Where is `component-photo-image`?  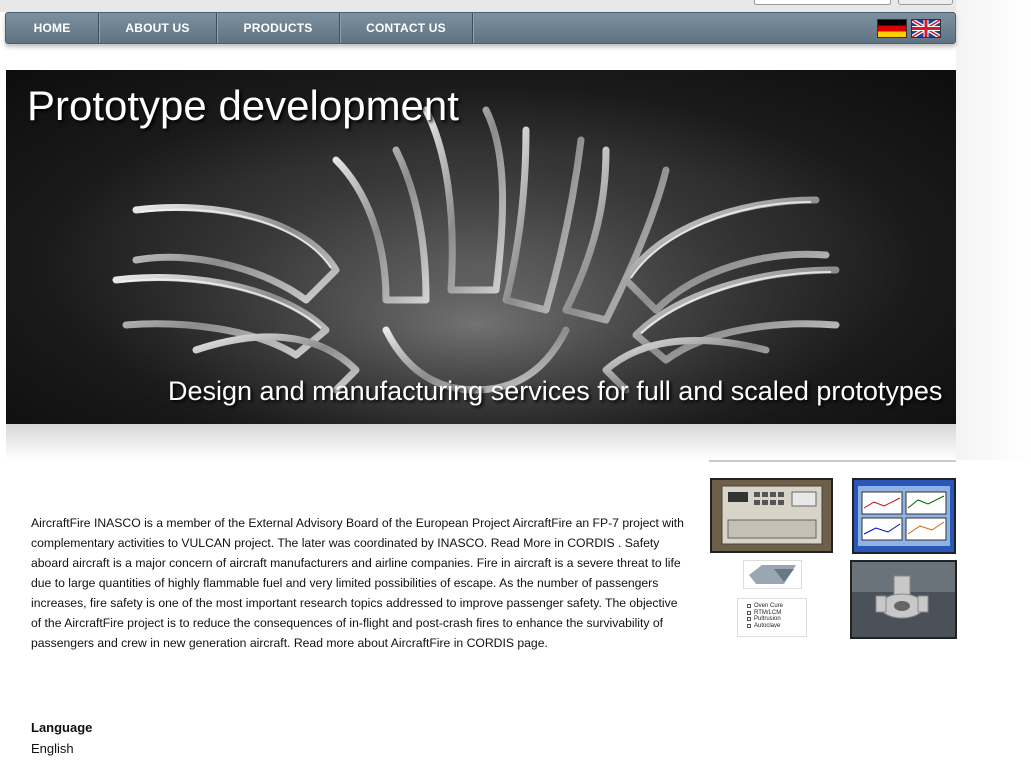
component-photo-image is located at coordinates (903, 599).